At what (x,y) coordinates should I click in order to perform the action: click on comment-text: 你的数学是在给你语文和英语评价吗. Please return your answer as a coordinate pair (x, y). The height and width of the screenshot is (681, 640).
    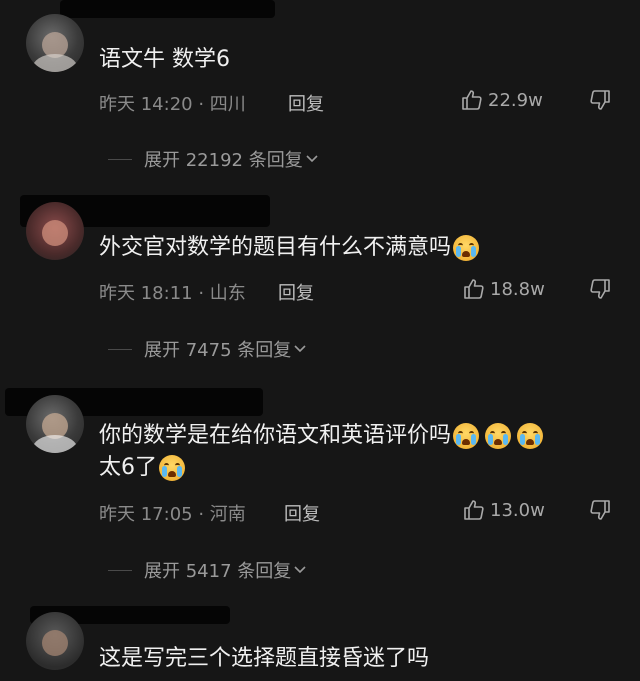
    Looking at the image, I should click on (321, 436).